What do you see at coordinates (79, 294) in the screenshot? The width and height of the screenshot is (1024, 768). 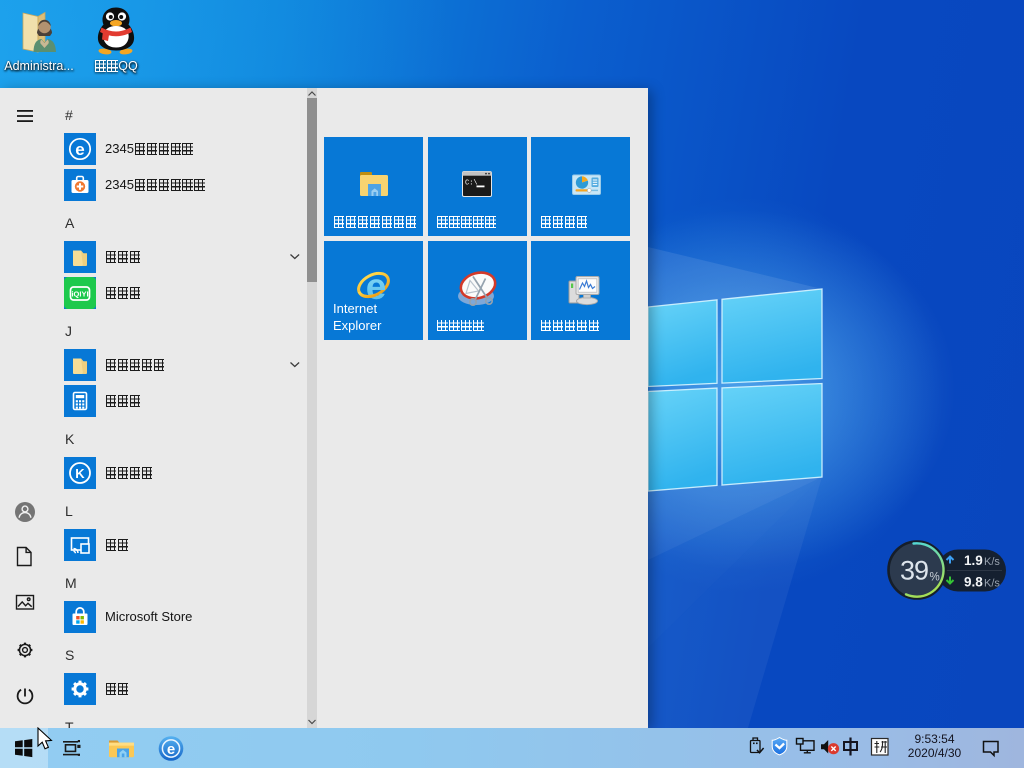 I see `svg-text: iQIYI` at bounding box center [79, 294].